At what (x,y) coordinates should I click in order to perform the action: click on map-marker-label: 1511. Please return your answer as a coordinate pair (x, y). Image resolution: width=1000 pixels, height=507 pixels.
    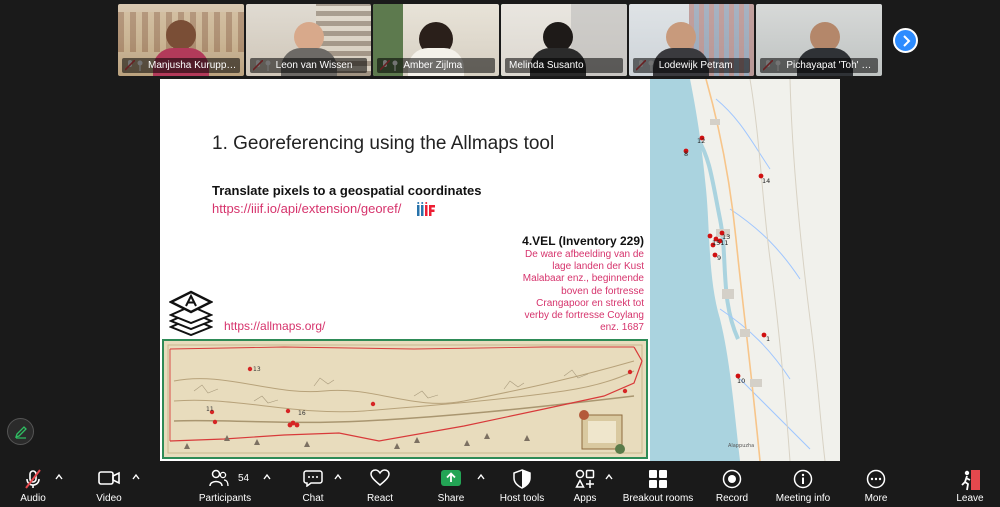
    Looking at the image, I should click on (720, 243).